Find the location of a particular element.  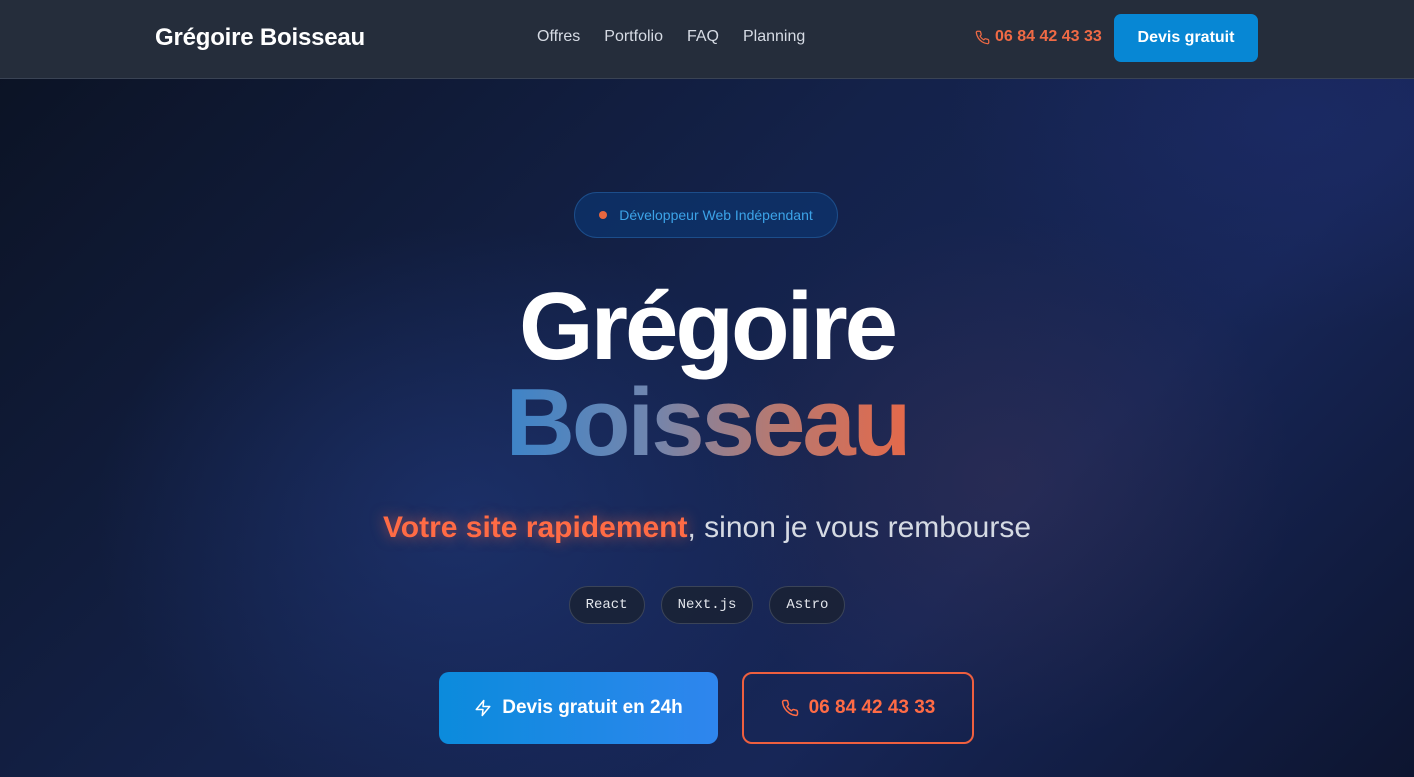

hero-title-last: Boisseau is located at coordinates (708, 422).